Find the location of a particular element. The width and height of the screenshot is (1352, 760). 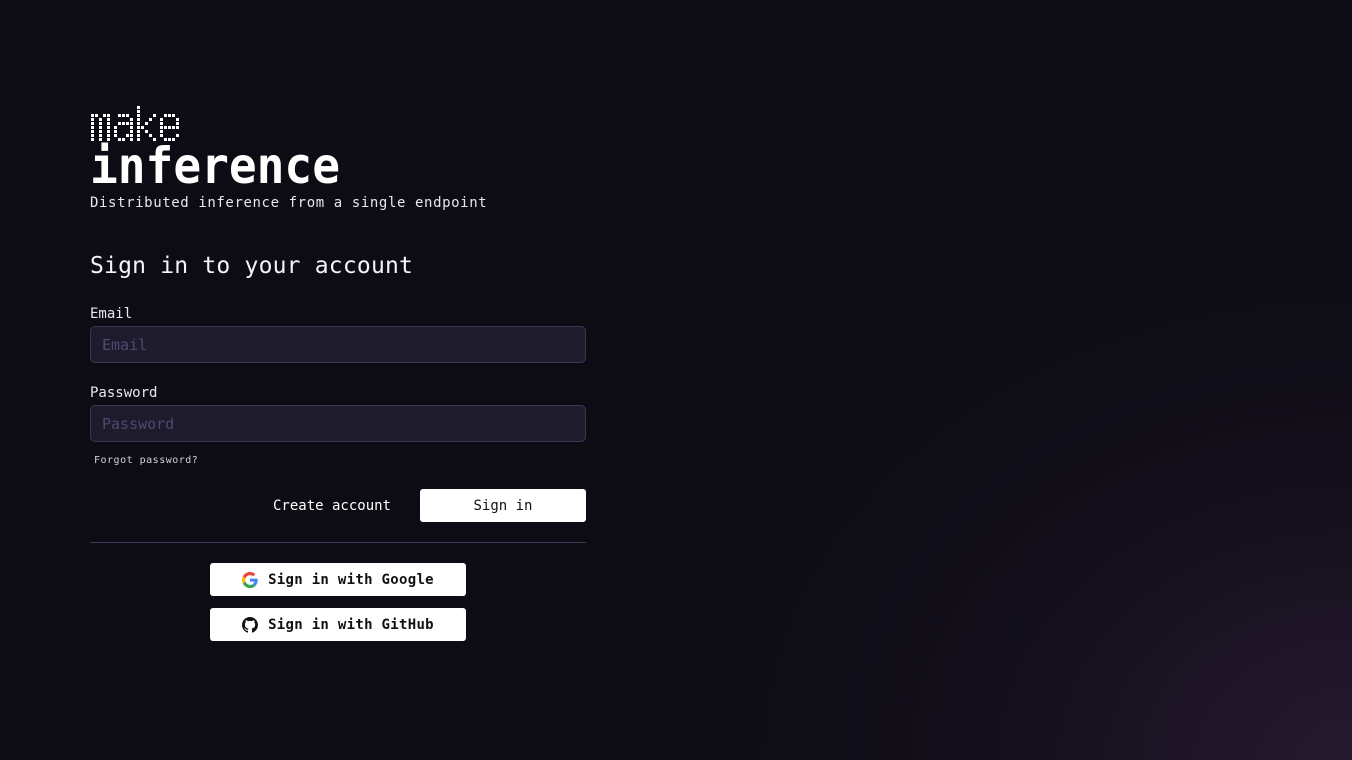

github-sign-in-button: Sign in with GitHub is located at coordinates (338, 624).